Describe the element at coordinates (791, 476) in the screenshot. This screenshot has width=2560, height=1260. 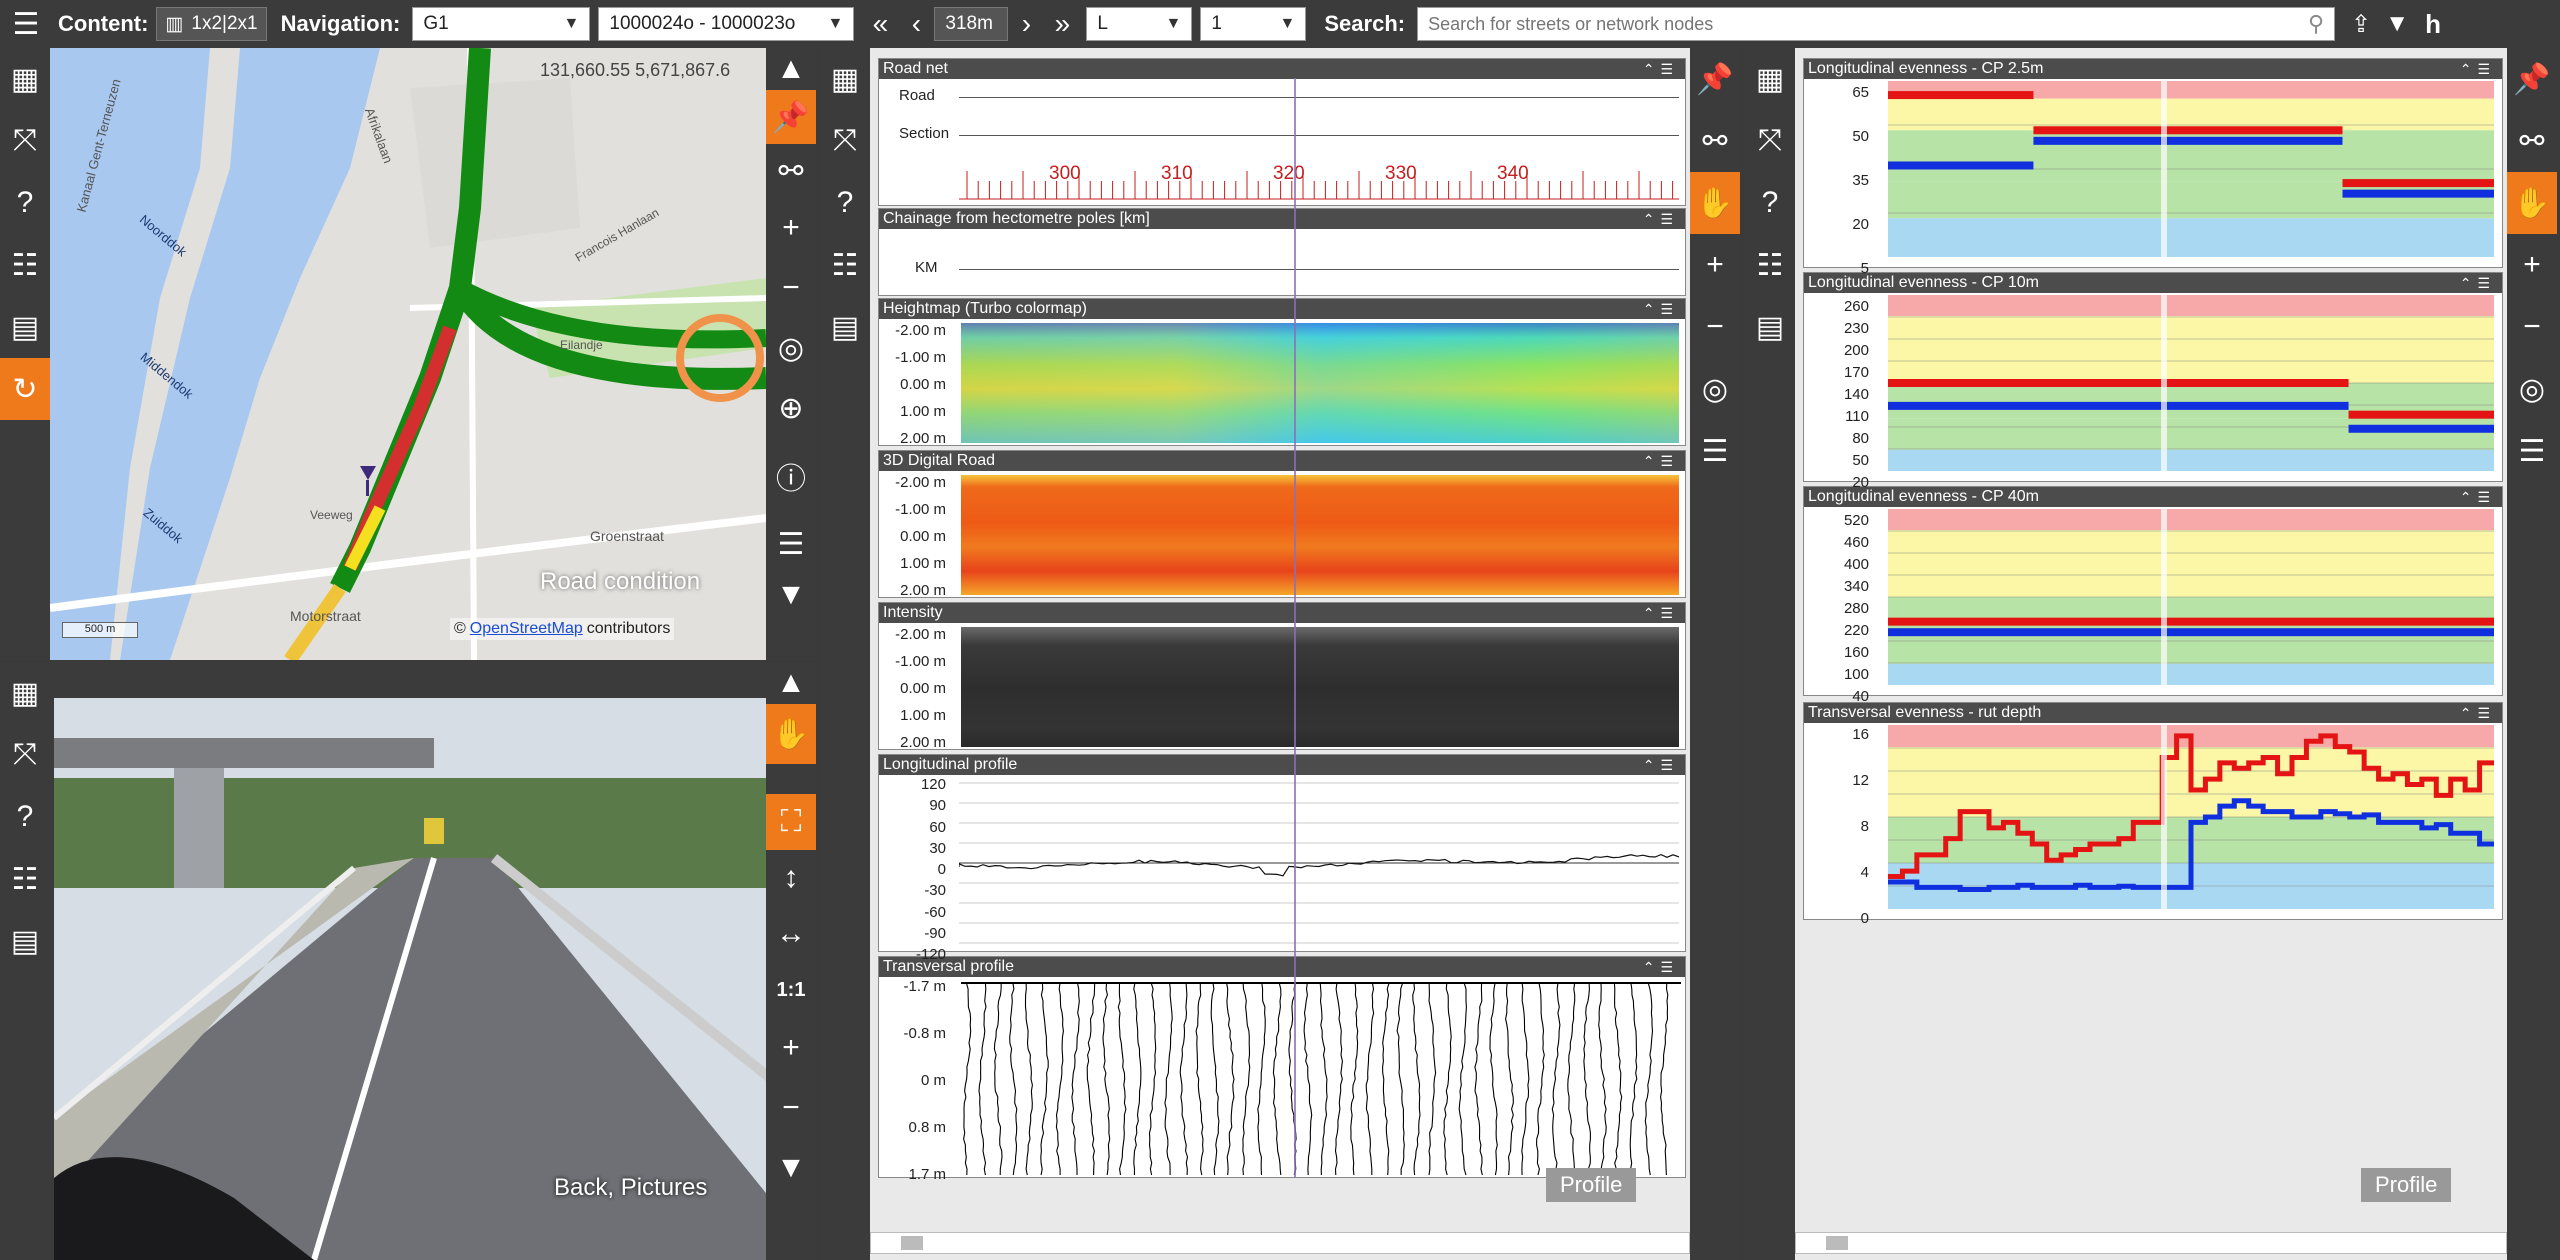
I see `info-icon: ⓘ` at that location.